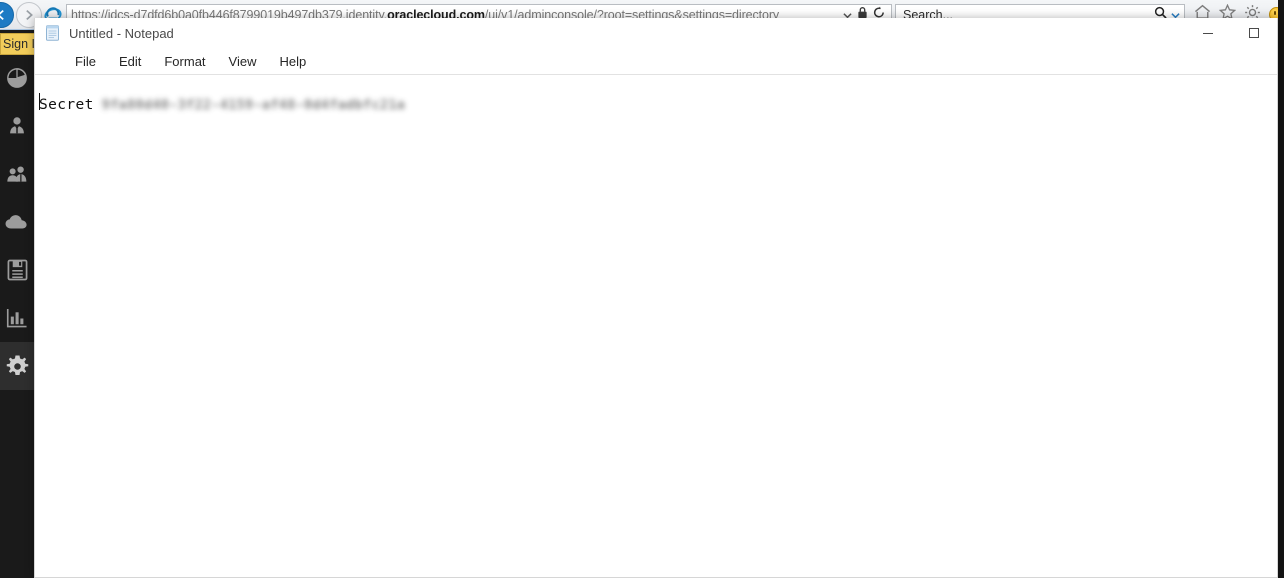 This screenshot has width=1284, height=578. I want to click on menu-item-format: Format, so click(184, 61).